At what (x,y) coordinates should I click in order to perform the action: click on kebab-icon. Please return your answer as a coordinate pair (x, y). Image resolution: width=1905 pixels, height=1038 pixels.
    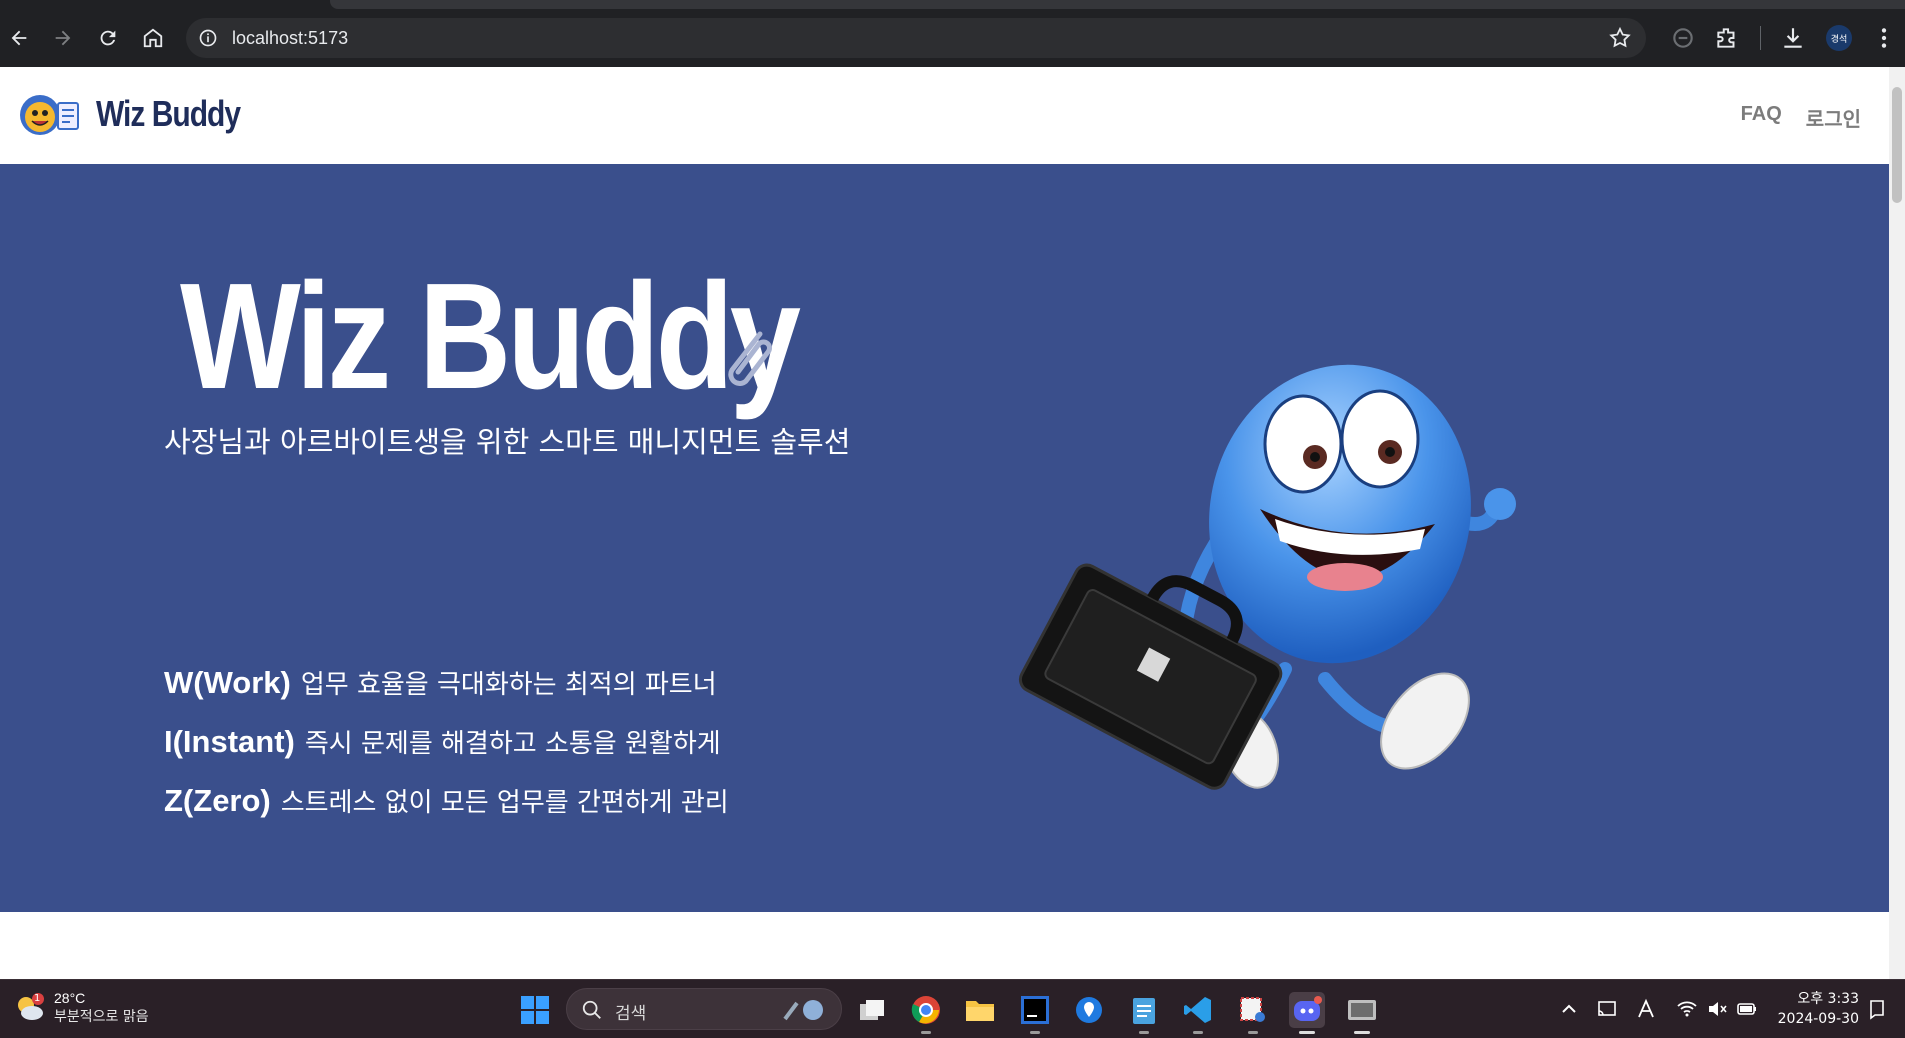
    Looking at the image, I should click on (1884, 38).